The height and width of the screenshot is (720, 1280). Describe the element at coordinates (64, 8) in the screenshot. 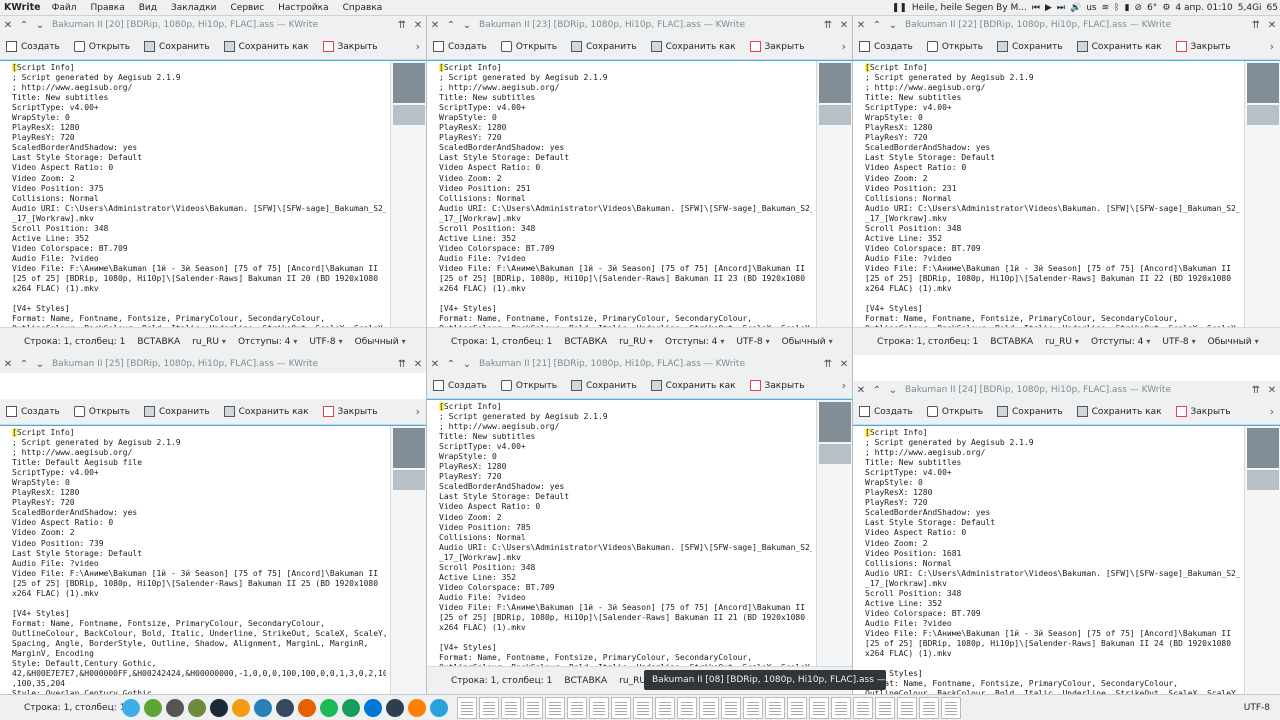

I see `menu-file: Файл` at that location.